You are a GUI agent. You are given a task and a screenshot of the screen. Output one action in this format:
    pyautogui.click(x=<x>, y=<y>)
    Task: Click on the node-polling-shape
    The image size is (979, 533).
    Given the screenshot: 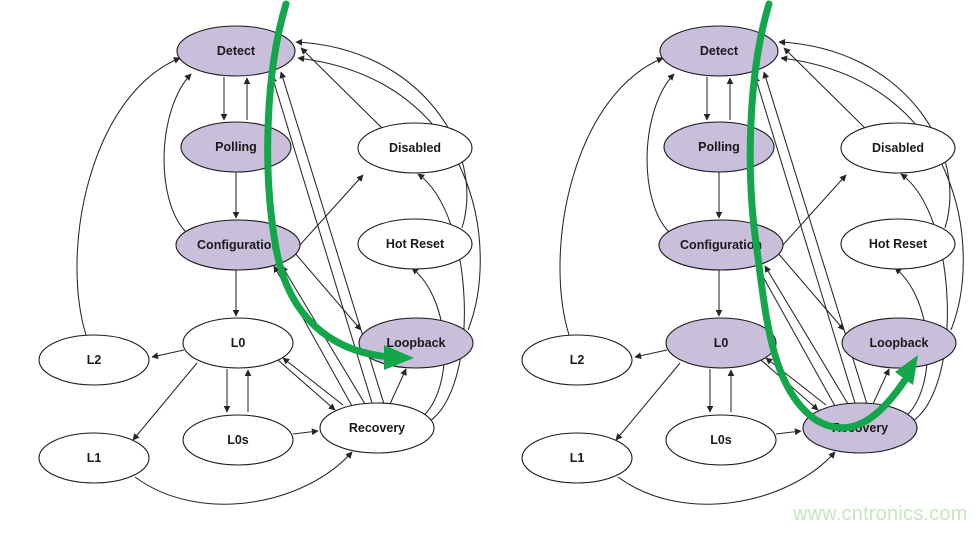 What is the action you would take?
    pyautogui.click(x=236, y=147)
    